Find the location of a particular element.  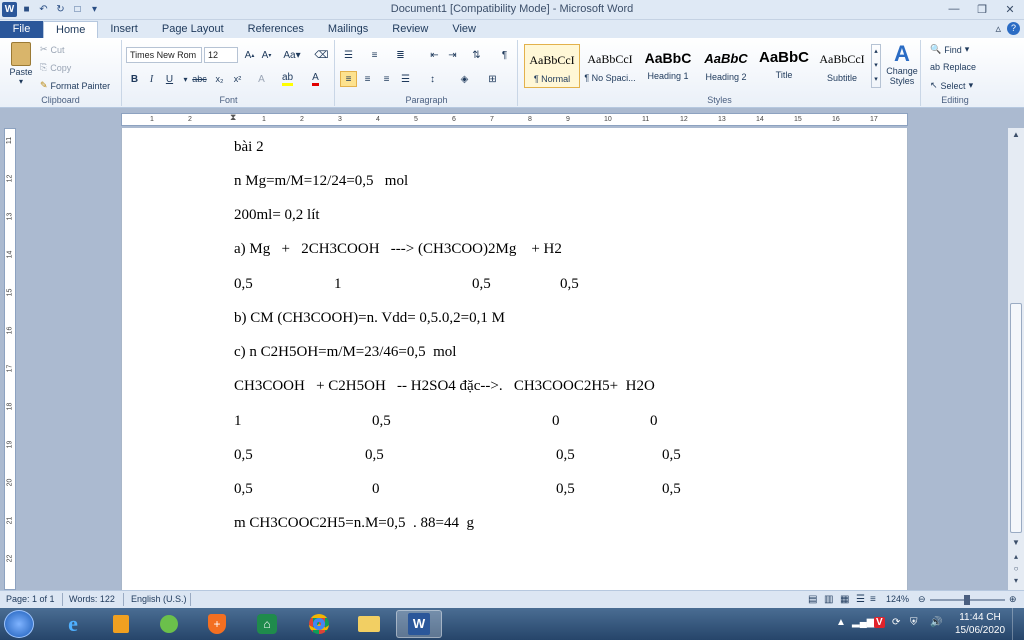

zoom-slider-knob is located at coordinates (967, 600).